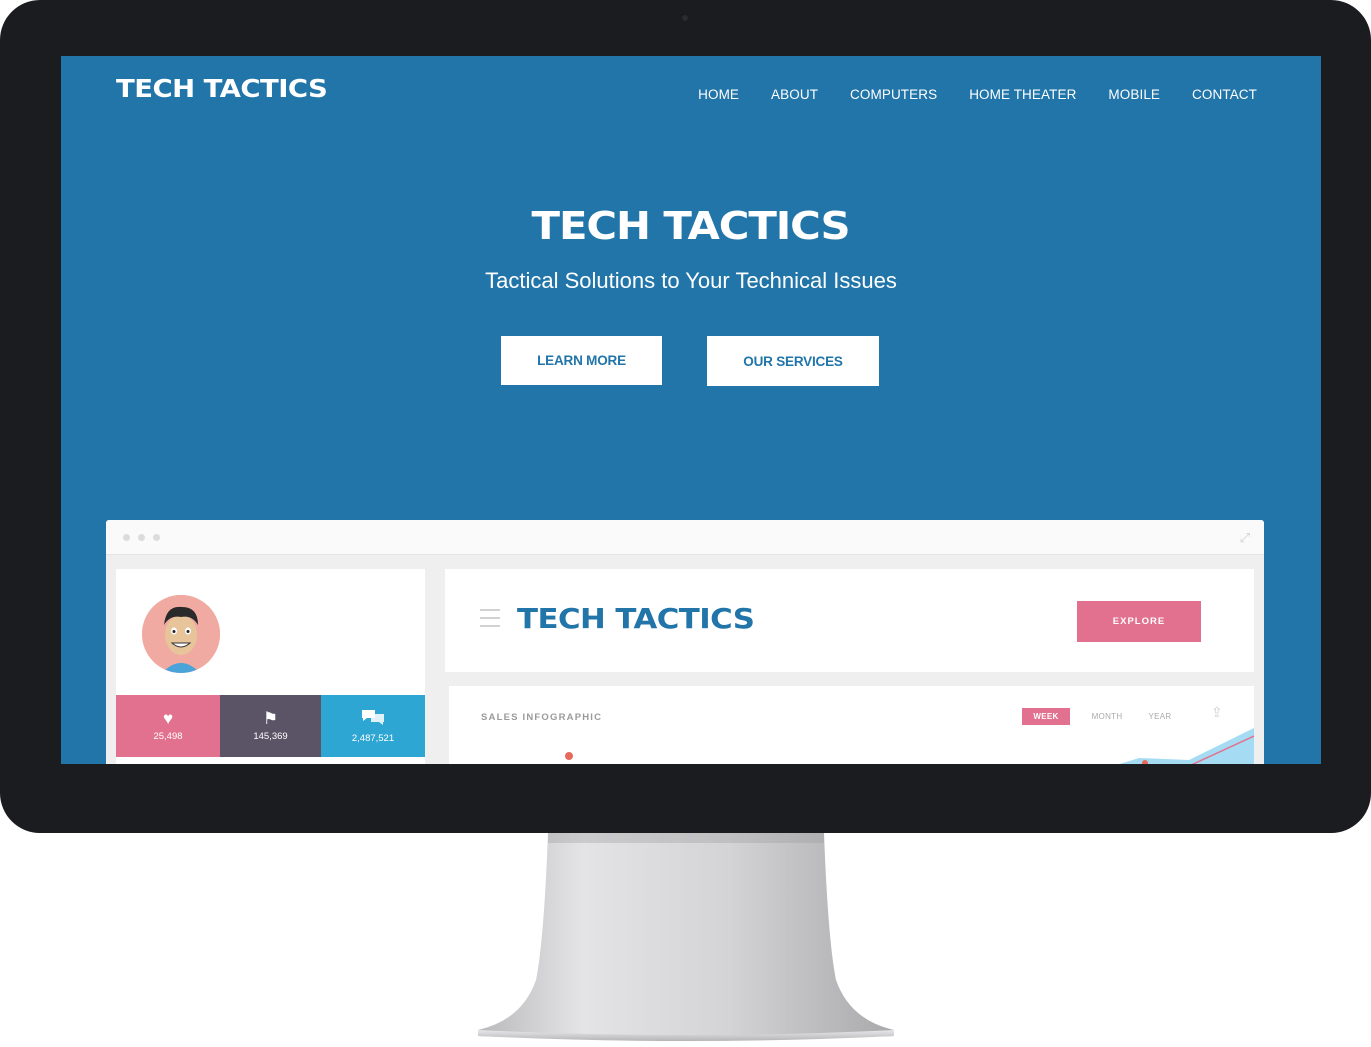  What do you see at coordinates (168, 736) in the screenshot?
I see `likes-count: 25,498` at bounding box center [168, 736].